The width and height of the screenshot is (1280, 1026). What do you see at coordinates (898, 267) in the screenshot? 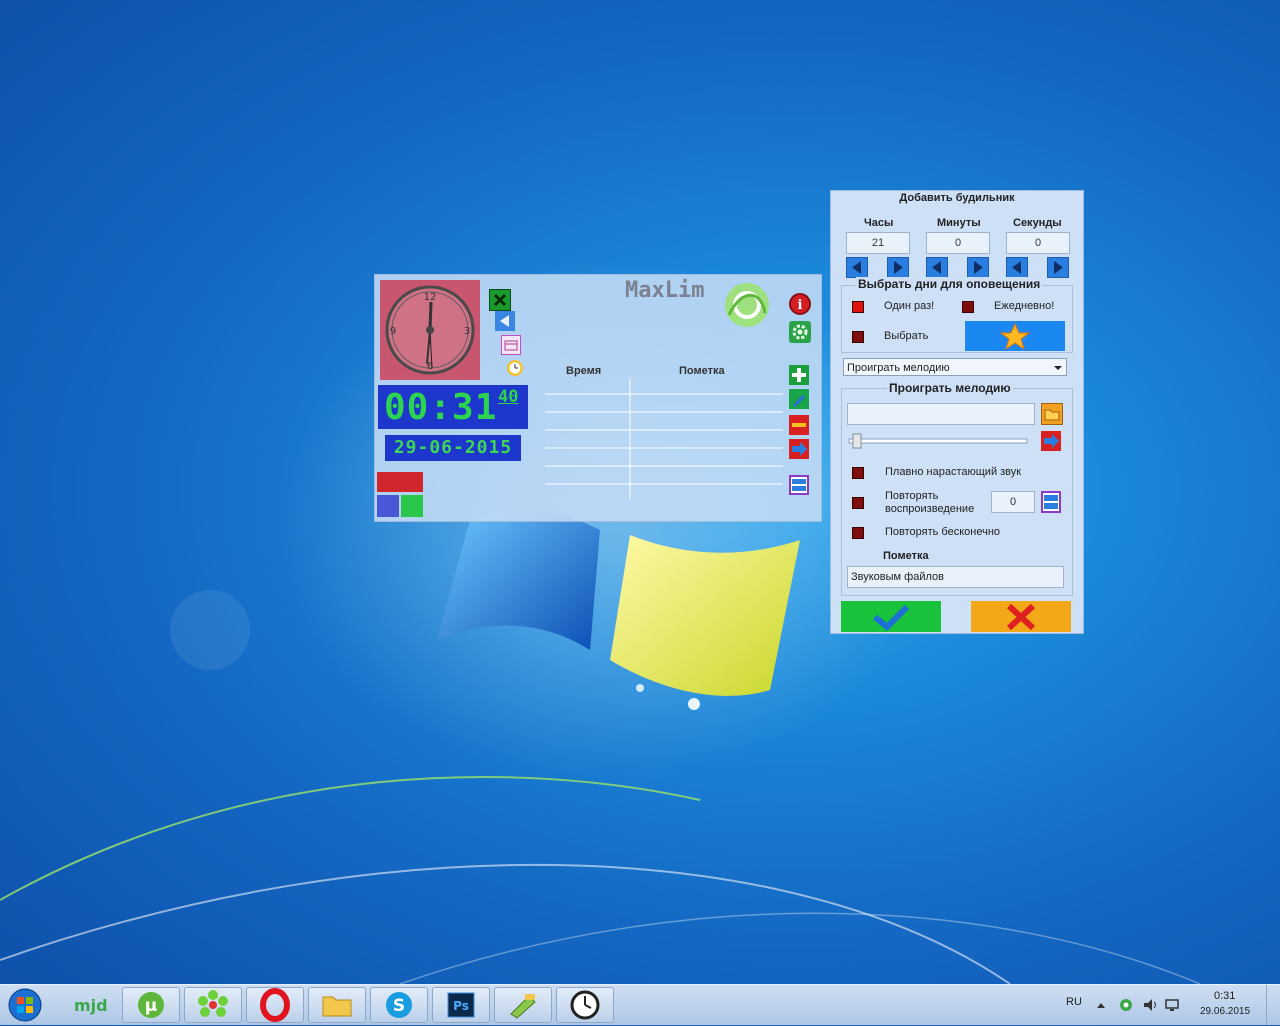
I see `hours-increment-button` at bounding box center [898, 267].